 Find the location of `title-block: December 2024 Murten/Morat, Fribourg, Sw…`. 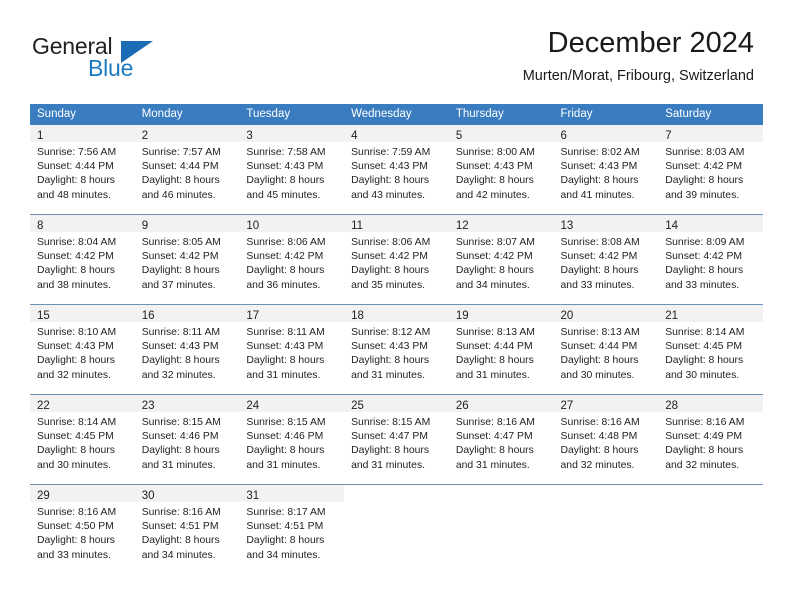

title-block: December 2024 Murten/Morat, Fribourg, Sw… is located at coordinates (638, 56).